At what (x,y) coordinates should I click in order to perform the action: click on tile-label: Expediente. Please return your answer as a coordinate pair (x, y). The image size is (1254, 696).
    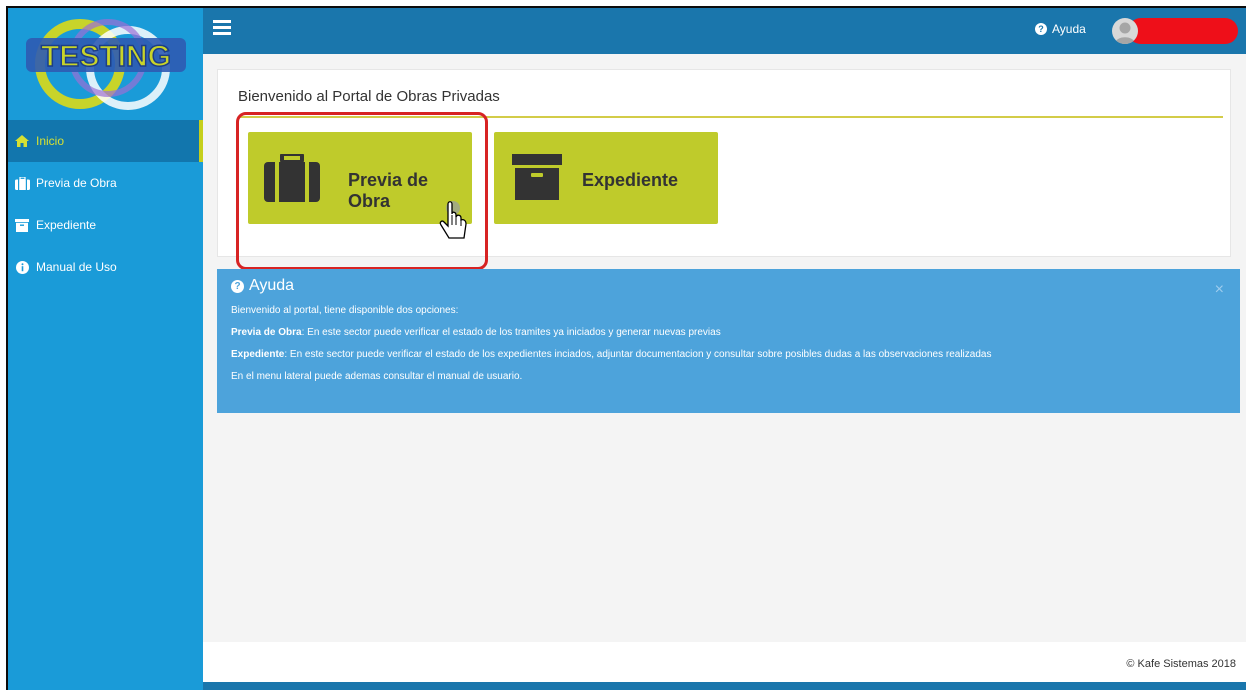
    Looking at the image, I should click on (630, 180).